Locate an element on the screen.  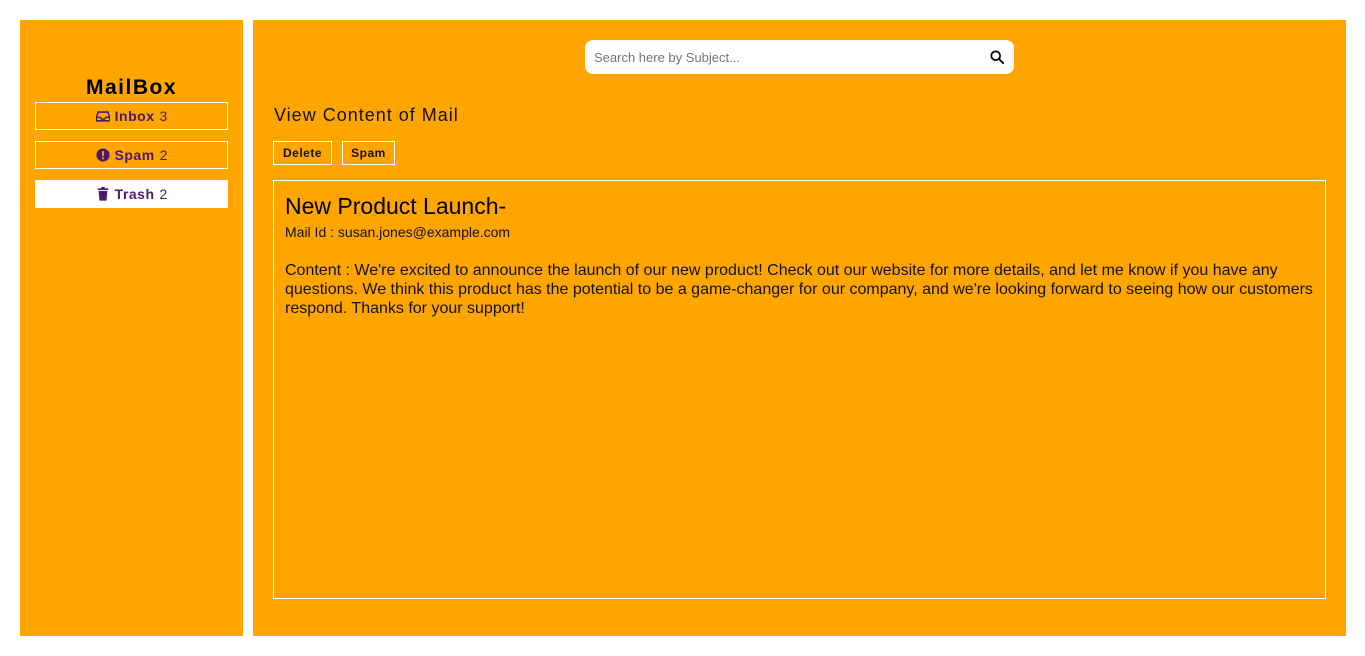
inbox-icon is located at coordinates (102, 116).